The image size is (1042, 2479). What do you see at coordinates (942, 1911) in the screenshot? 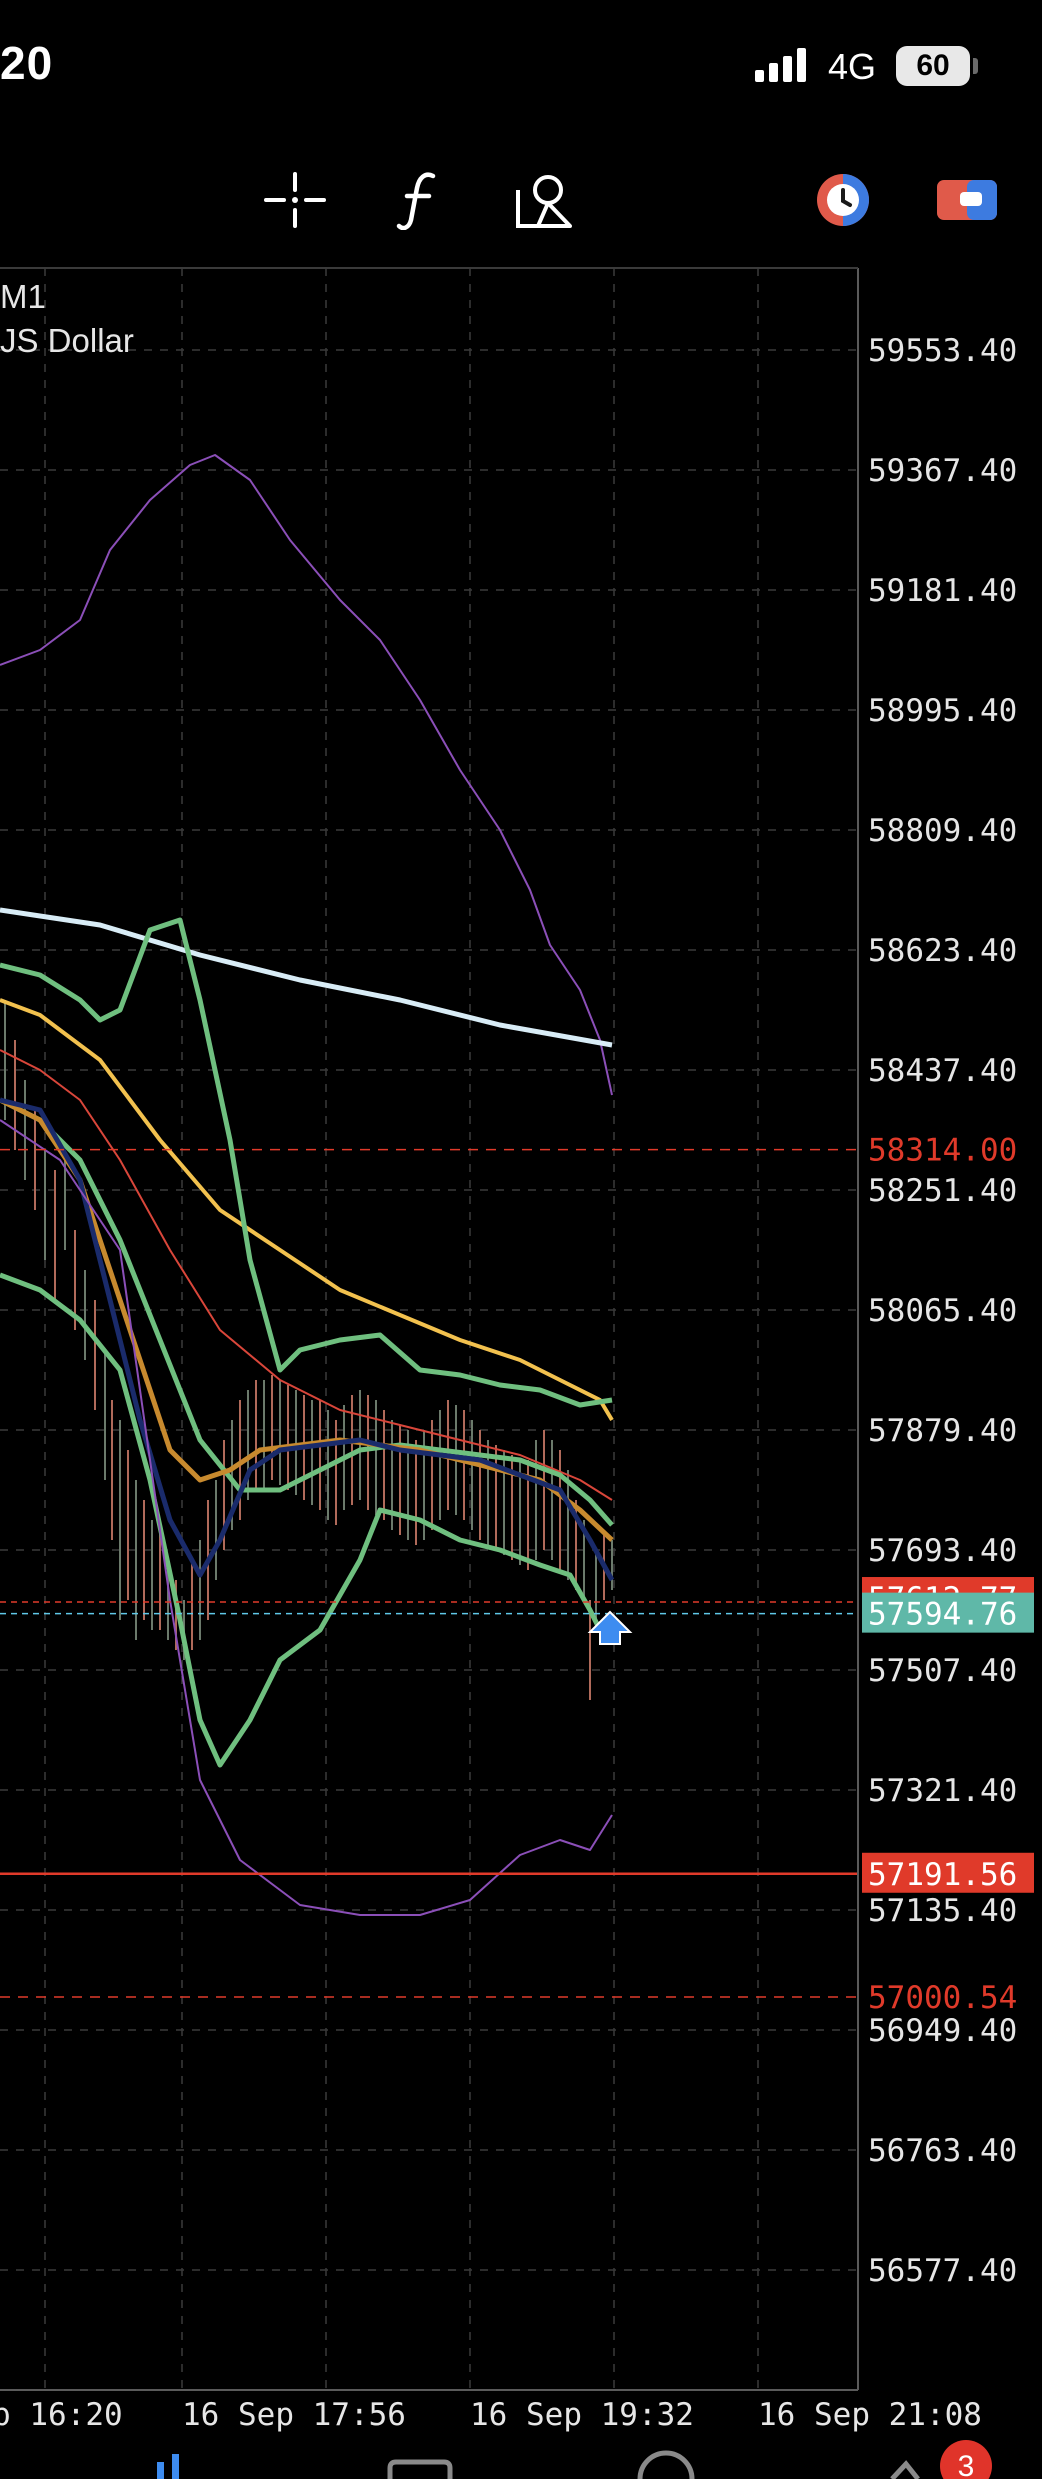
I see `price-tick-label: 57135.40` at bounding box center [942, 1911].